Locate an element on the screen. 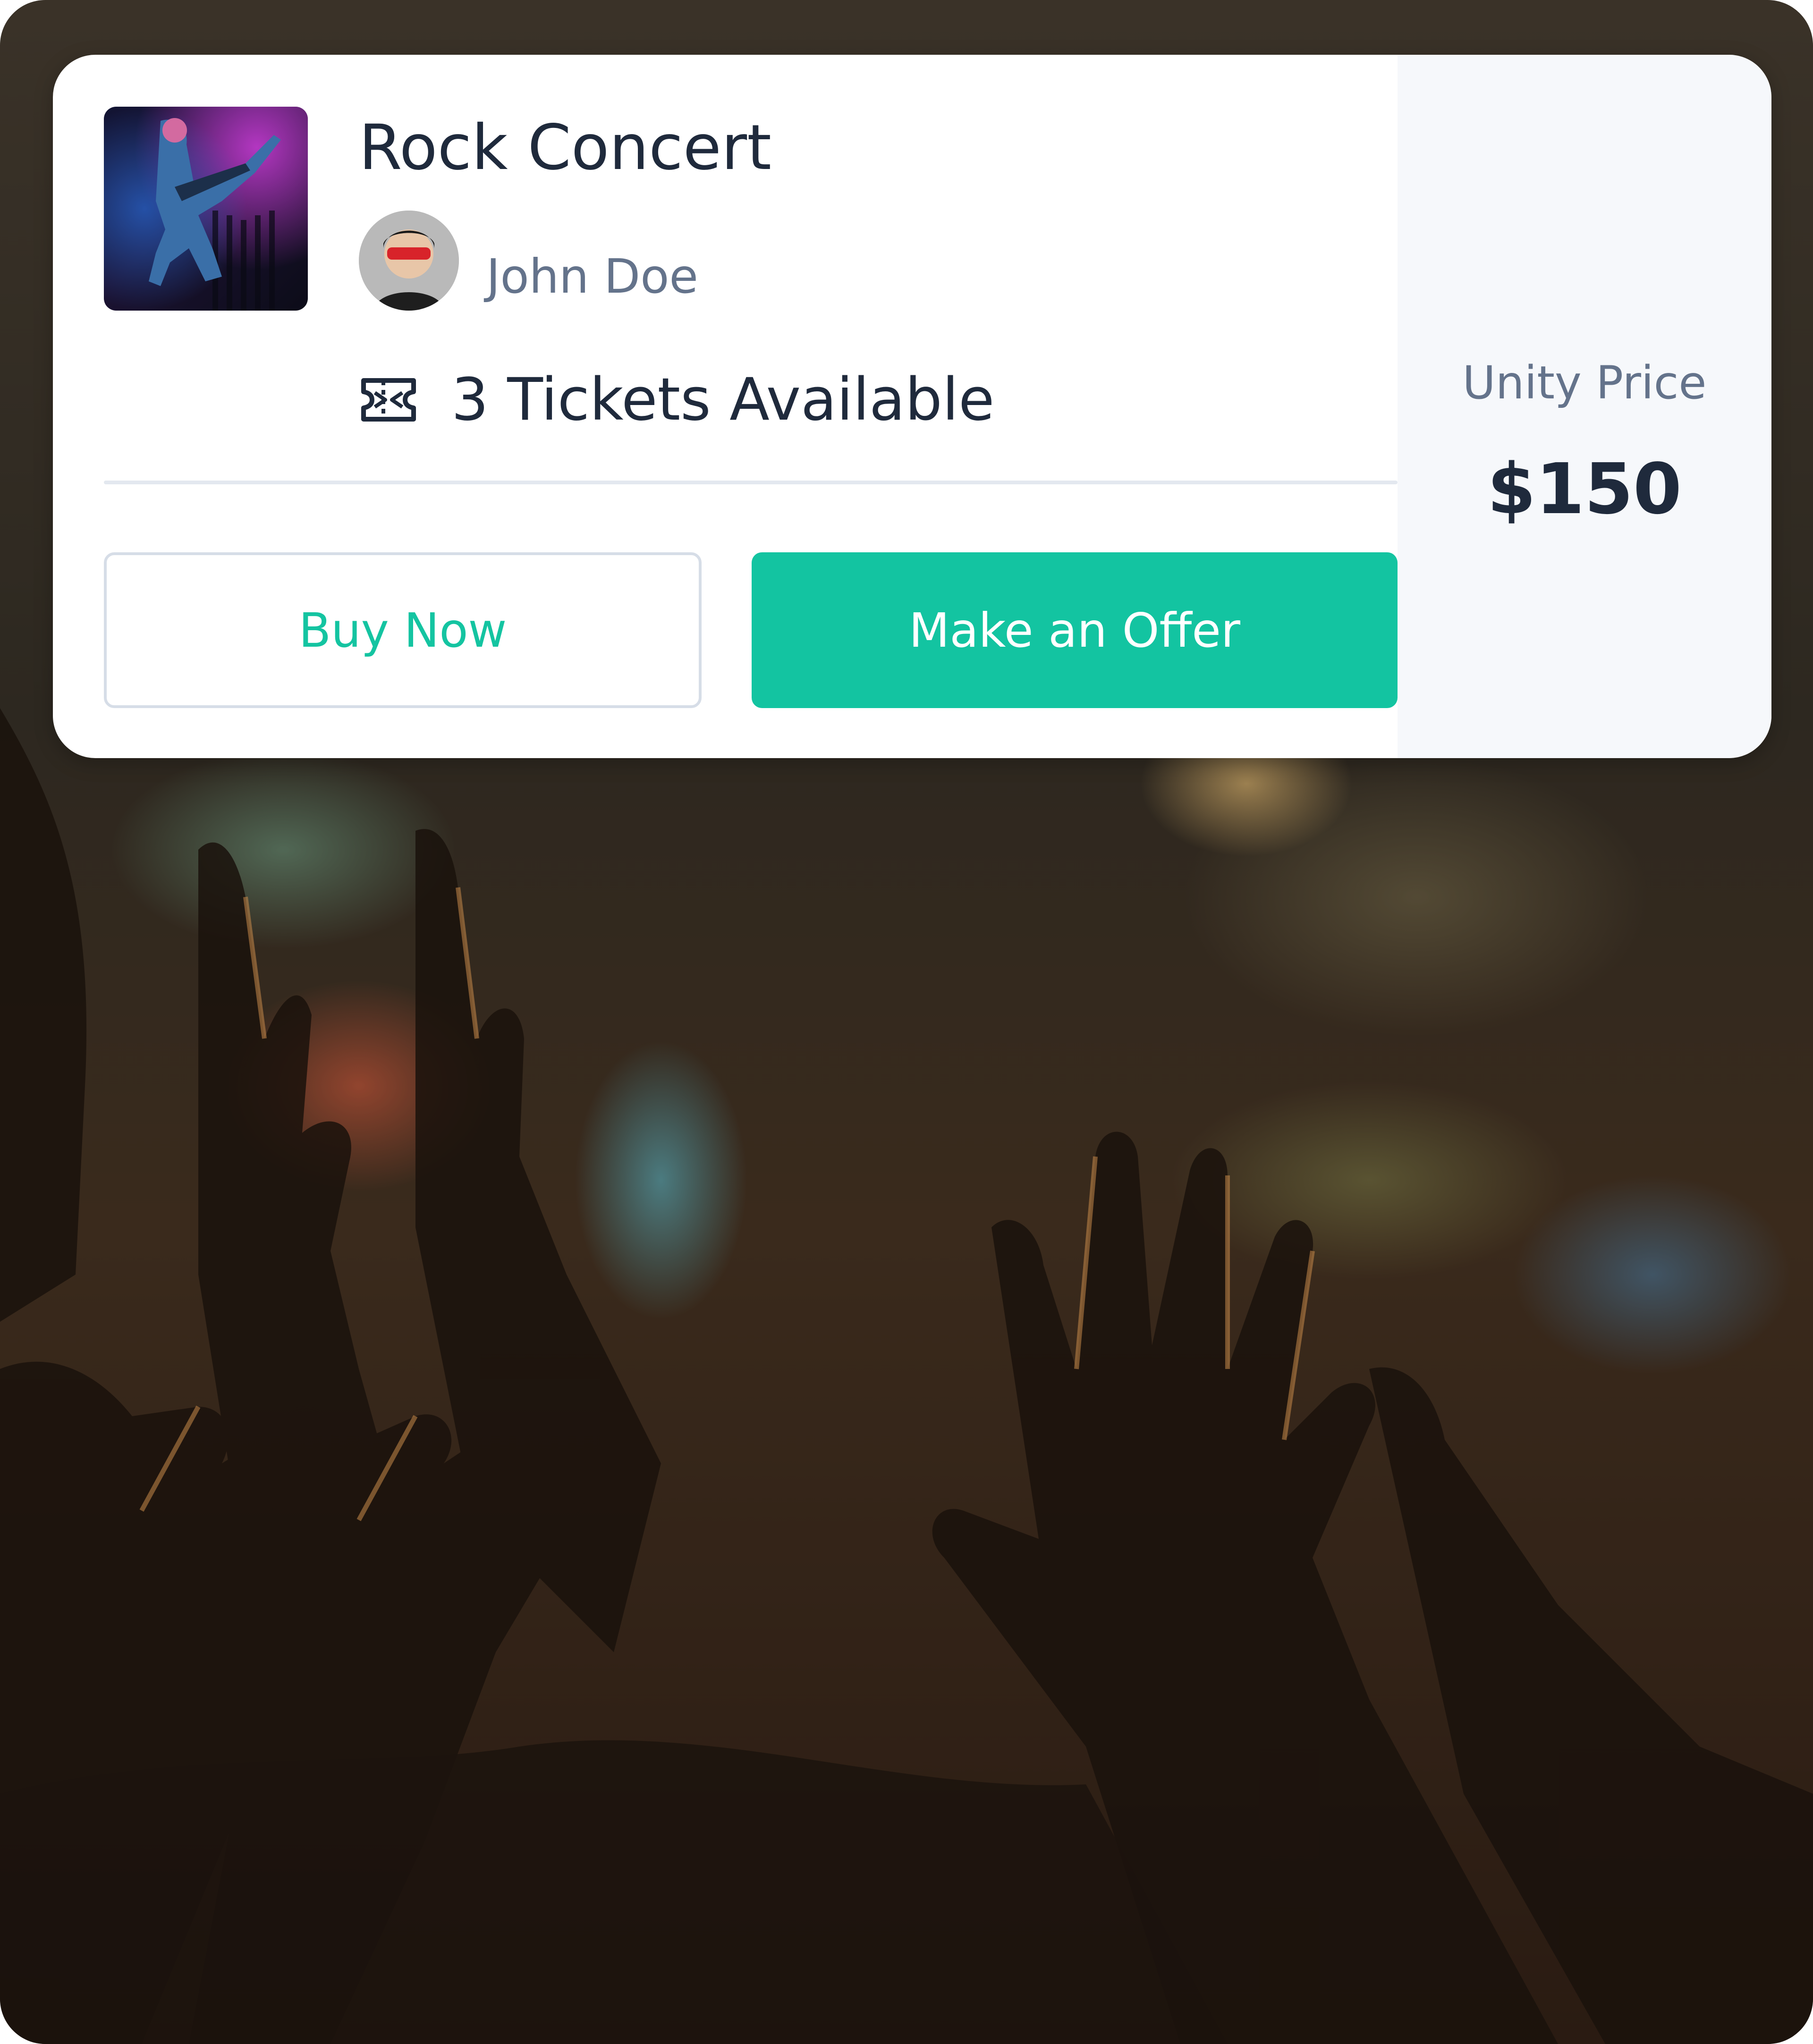 This screenshot has height=2044, width=1813. event-title: Rock Concert is located at coordinates (565, 147).